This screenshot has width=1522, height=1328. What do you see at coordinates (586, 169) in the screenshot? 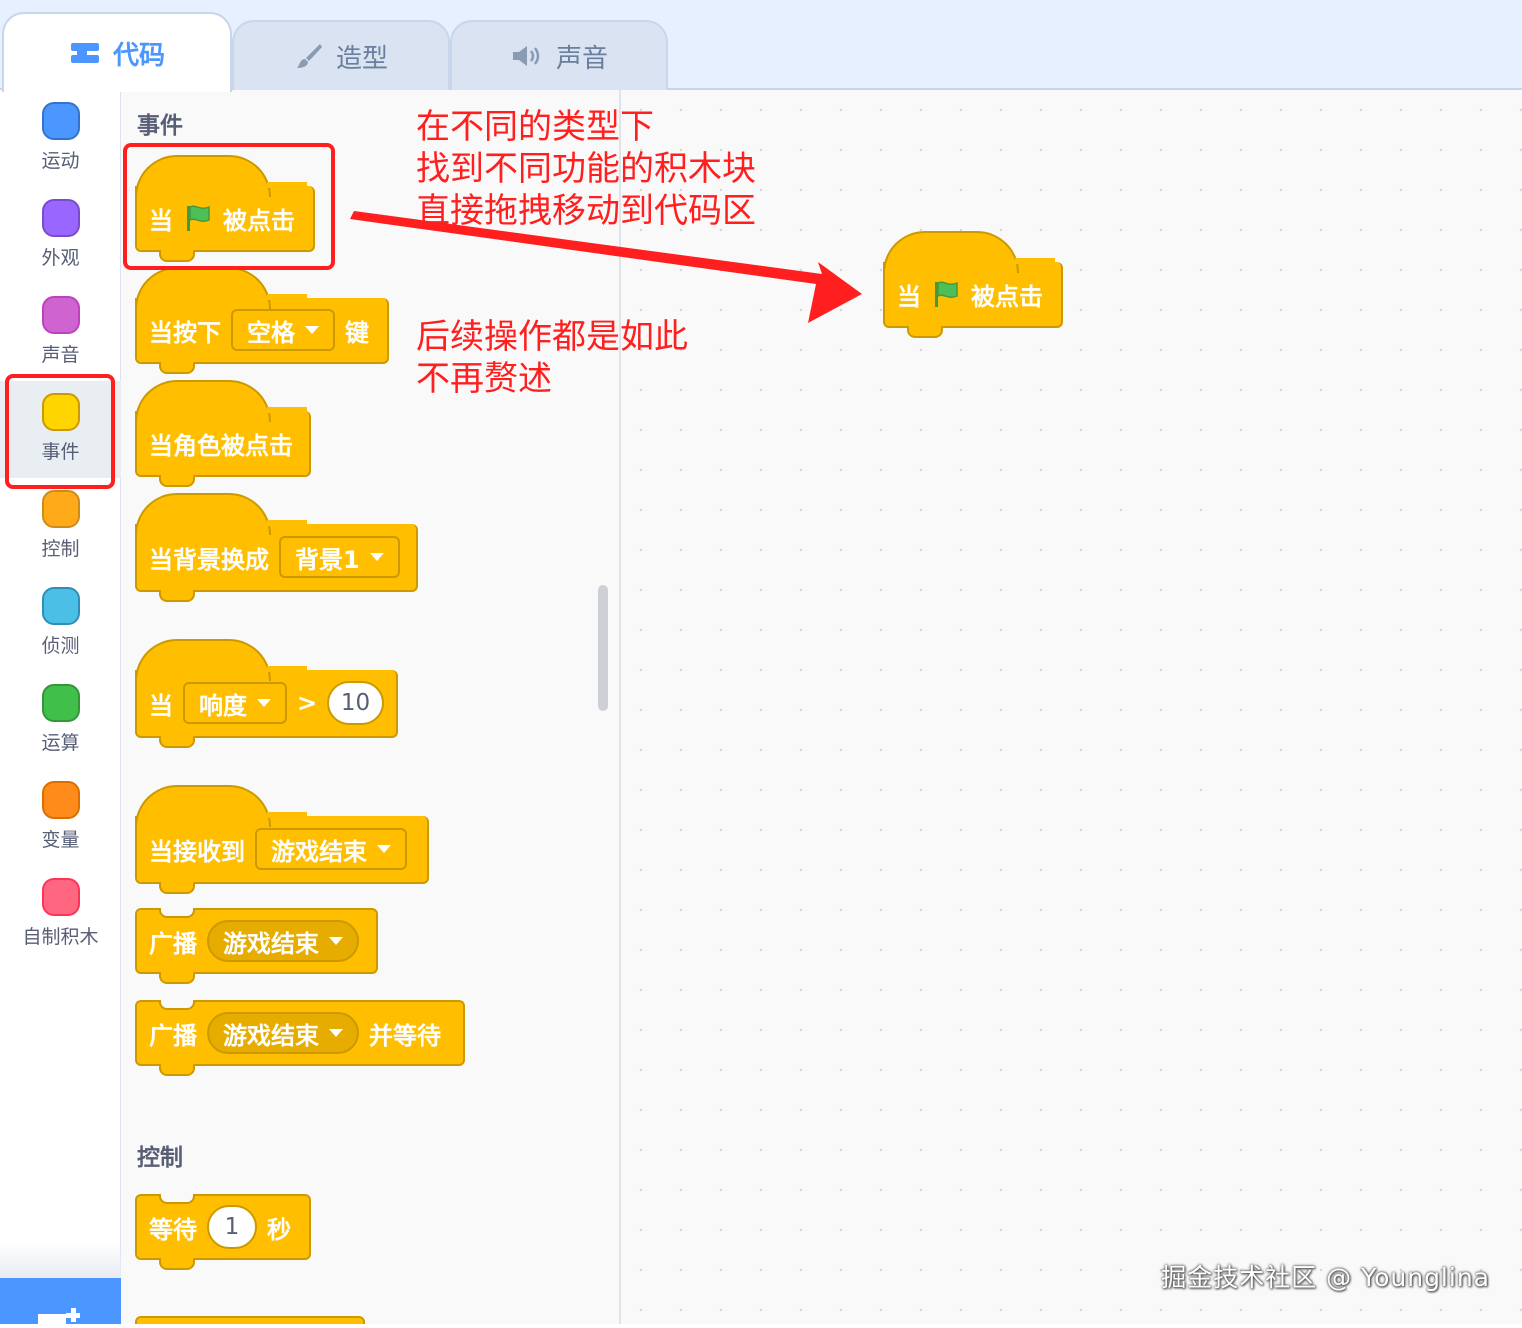
I see `annotation-instruction: 在不同的类型下 找到不同功能的积木块 直接拖拽移动到代码区` at bounding box center [586, 169].